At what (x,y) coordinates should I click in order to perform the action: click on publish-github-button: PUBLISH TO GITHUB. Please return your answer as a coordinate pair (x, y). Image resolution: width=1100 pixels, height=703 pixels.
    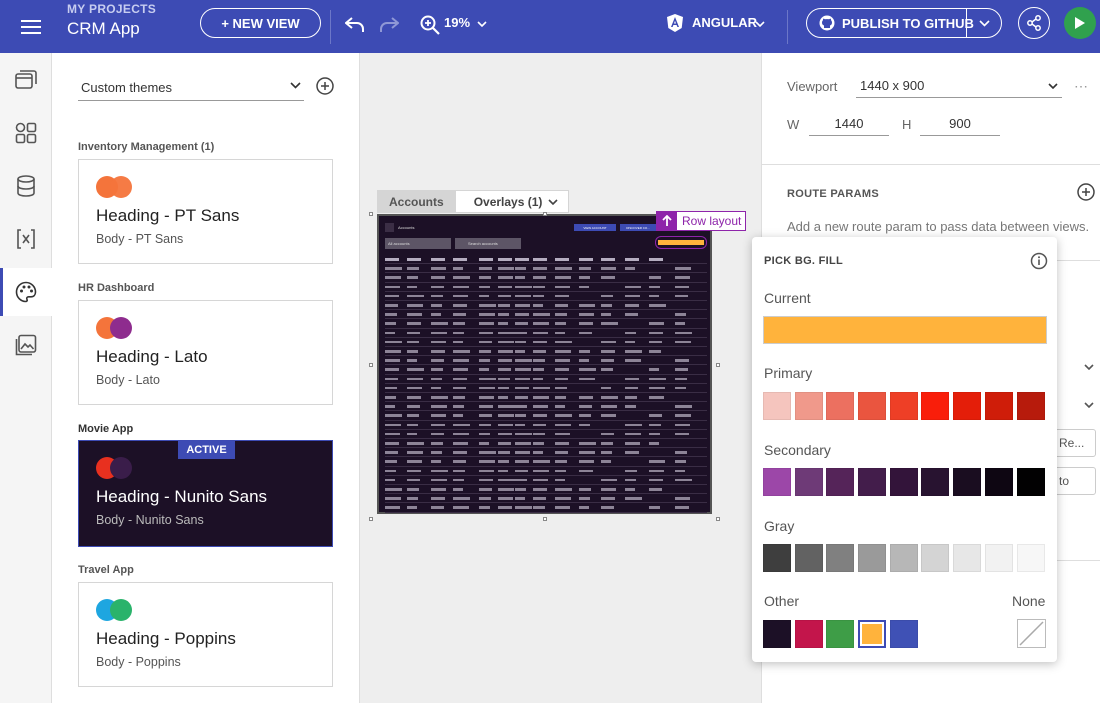
    Looking at the image, I should click on (904, 23).